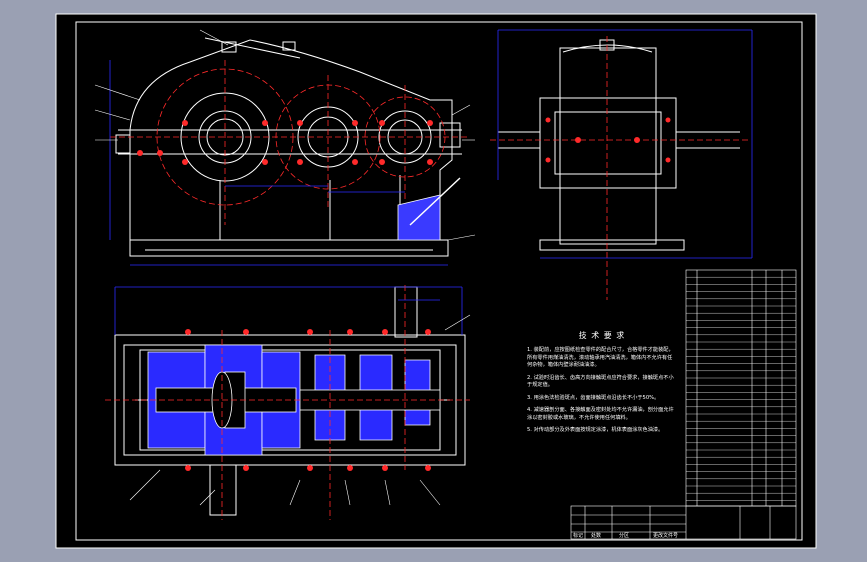 Image resolution: width=867 pixels, height=562 pixels. Describe the element at coordinates (602, 335) in the screenshot. I see `technical-requirements-title: 技 术 要 求` at that location.